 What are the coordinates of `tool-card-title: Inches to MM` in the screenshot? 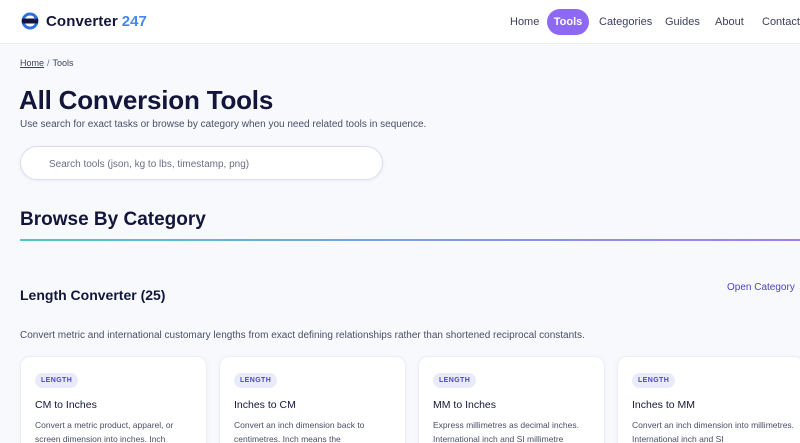 It's located at (663, 405).